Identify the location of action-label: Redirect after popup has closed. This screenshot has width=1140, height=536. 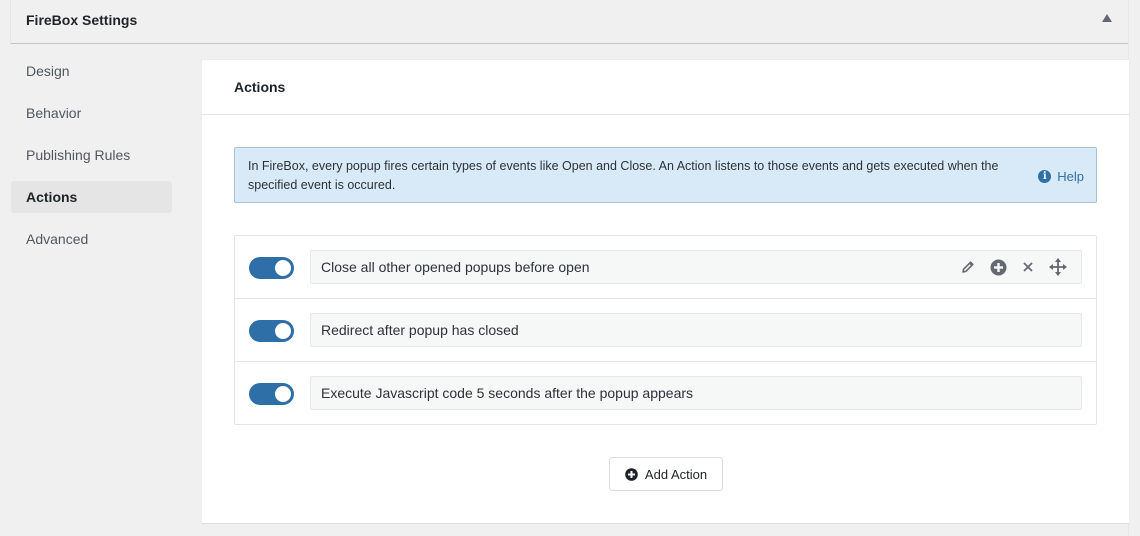
(420, 330).